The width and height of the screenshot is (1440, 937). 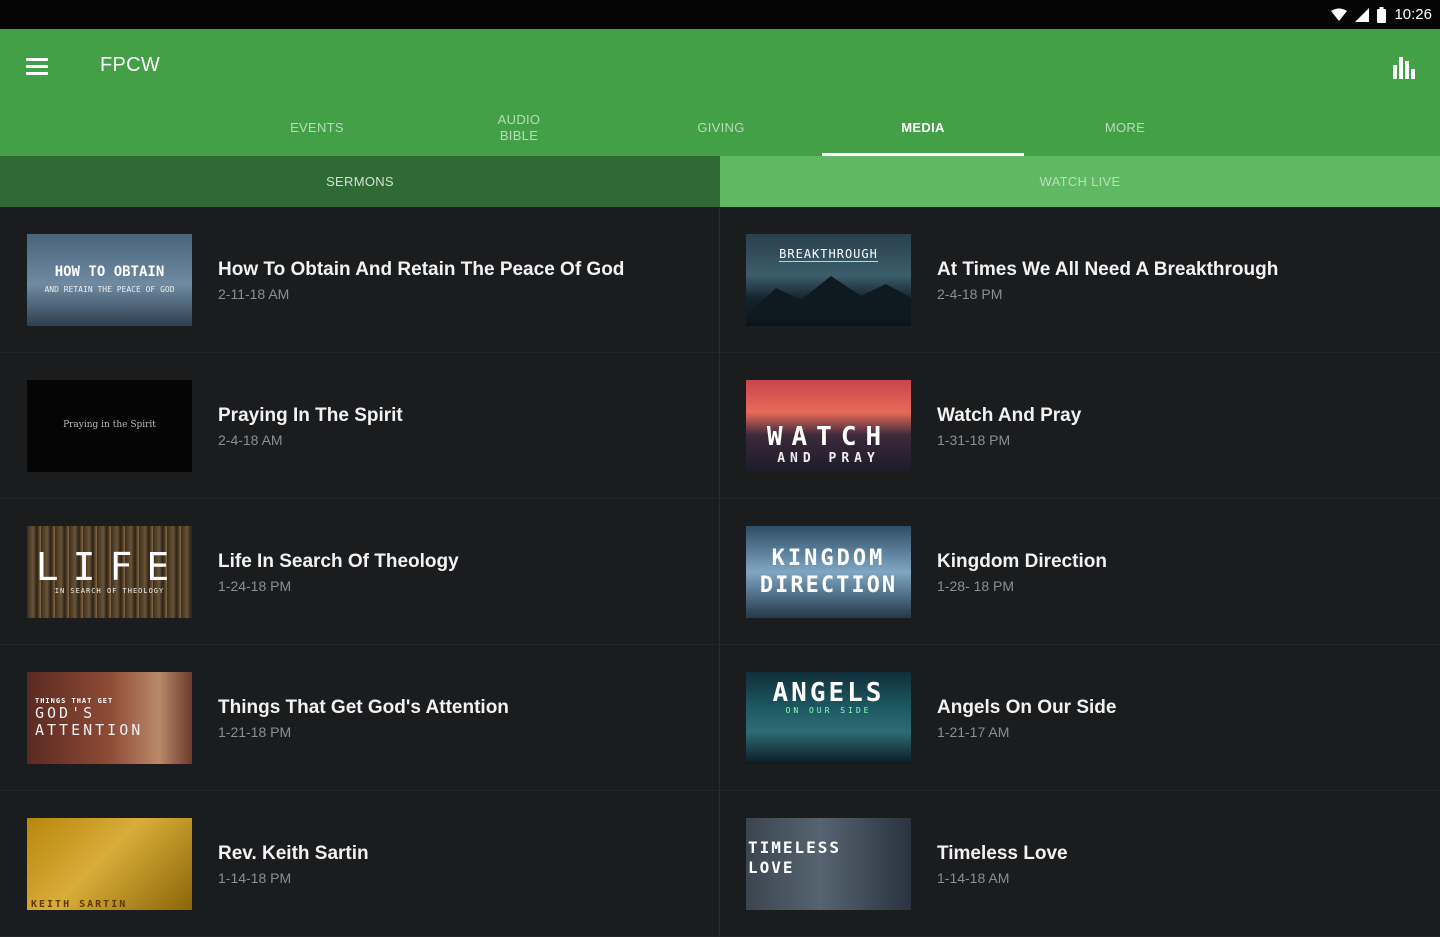 What do you see at coordinates (255, 586) in the screenshot?
I see `sermon-date: 1-24-18 PM` at bounding box center [255, 586].